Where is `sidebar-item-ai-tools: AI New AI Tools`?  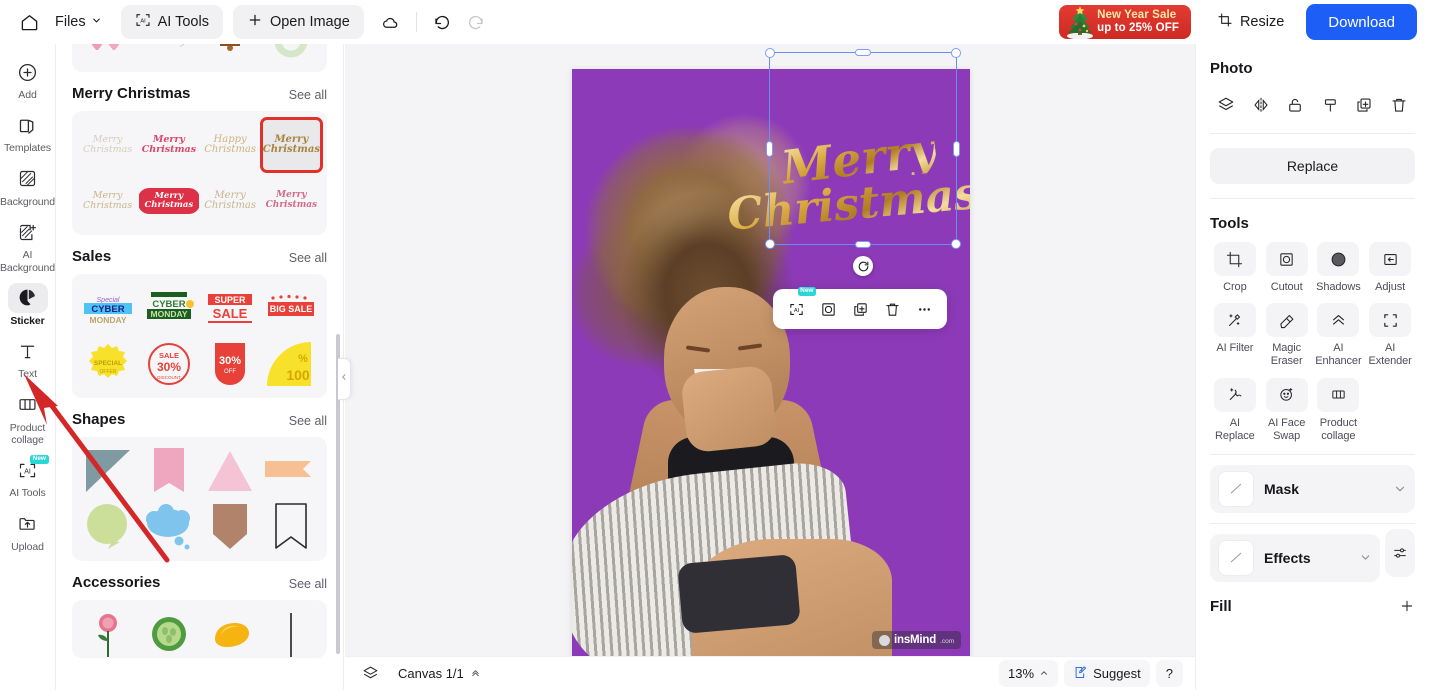
sidebar-item-ai-tools: AI New AI Tools is located at coordinates (28, 477).